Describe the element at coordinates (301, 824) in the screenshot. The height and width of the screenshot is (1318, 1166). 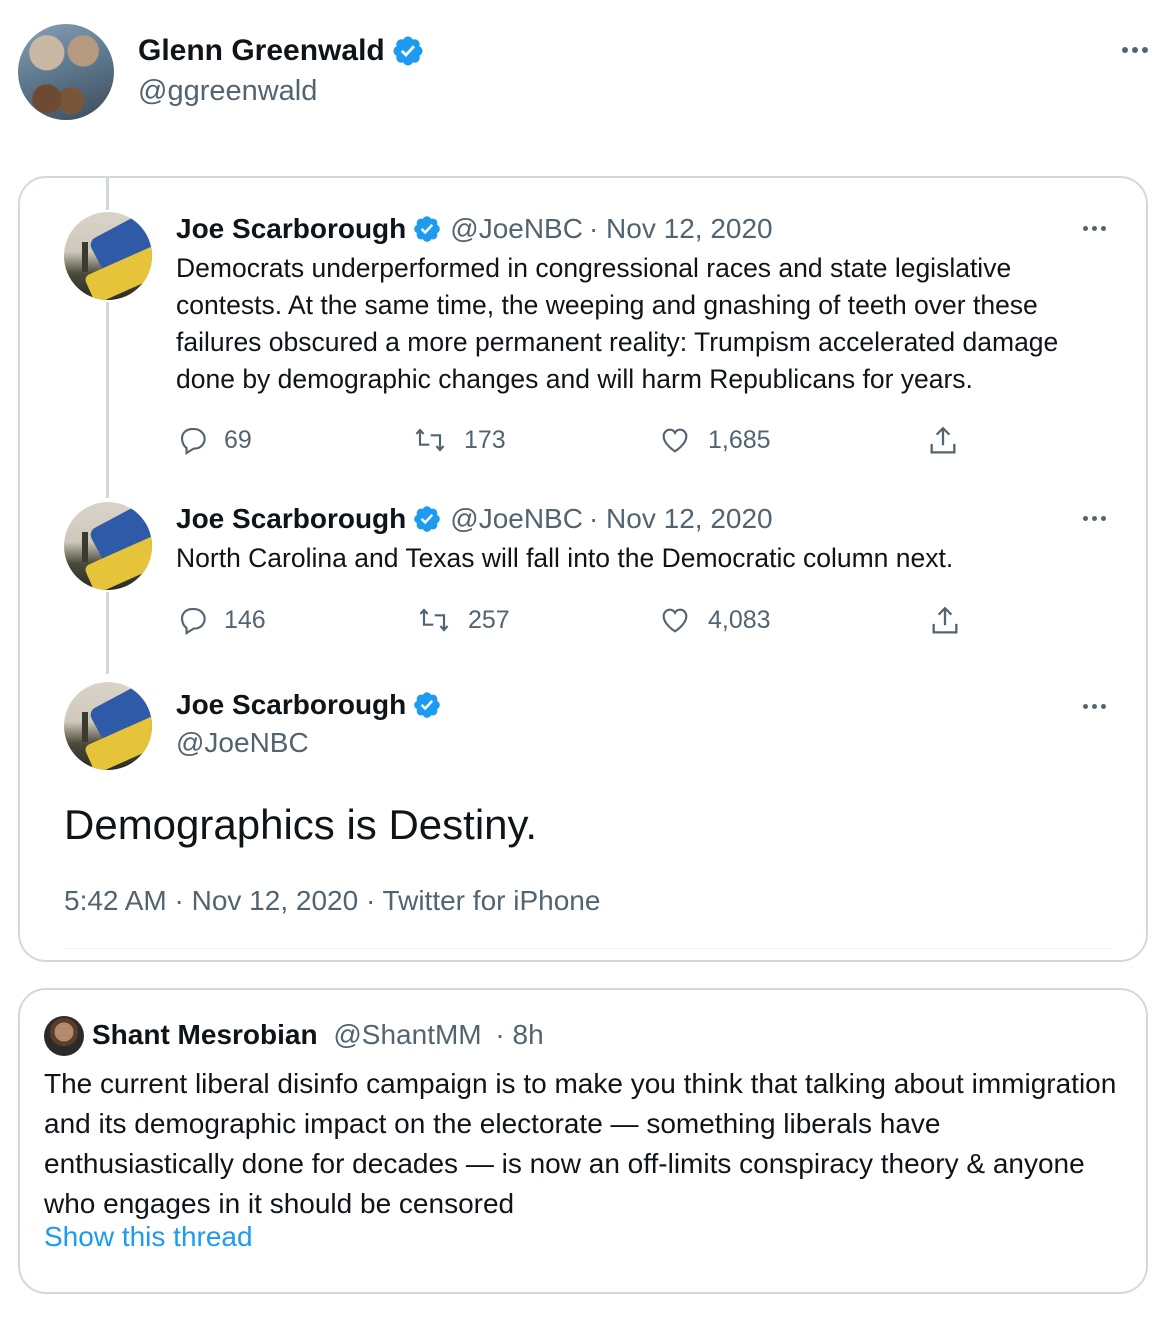
I see `main-tweet-text: Demographics is Destiny.` at that location.